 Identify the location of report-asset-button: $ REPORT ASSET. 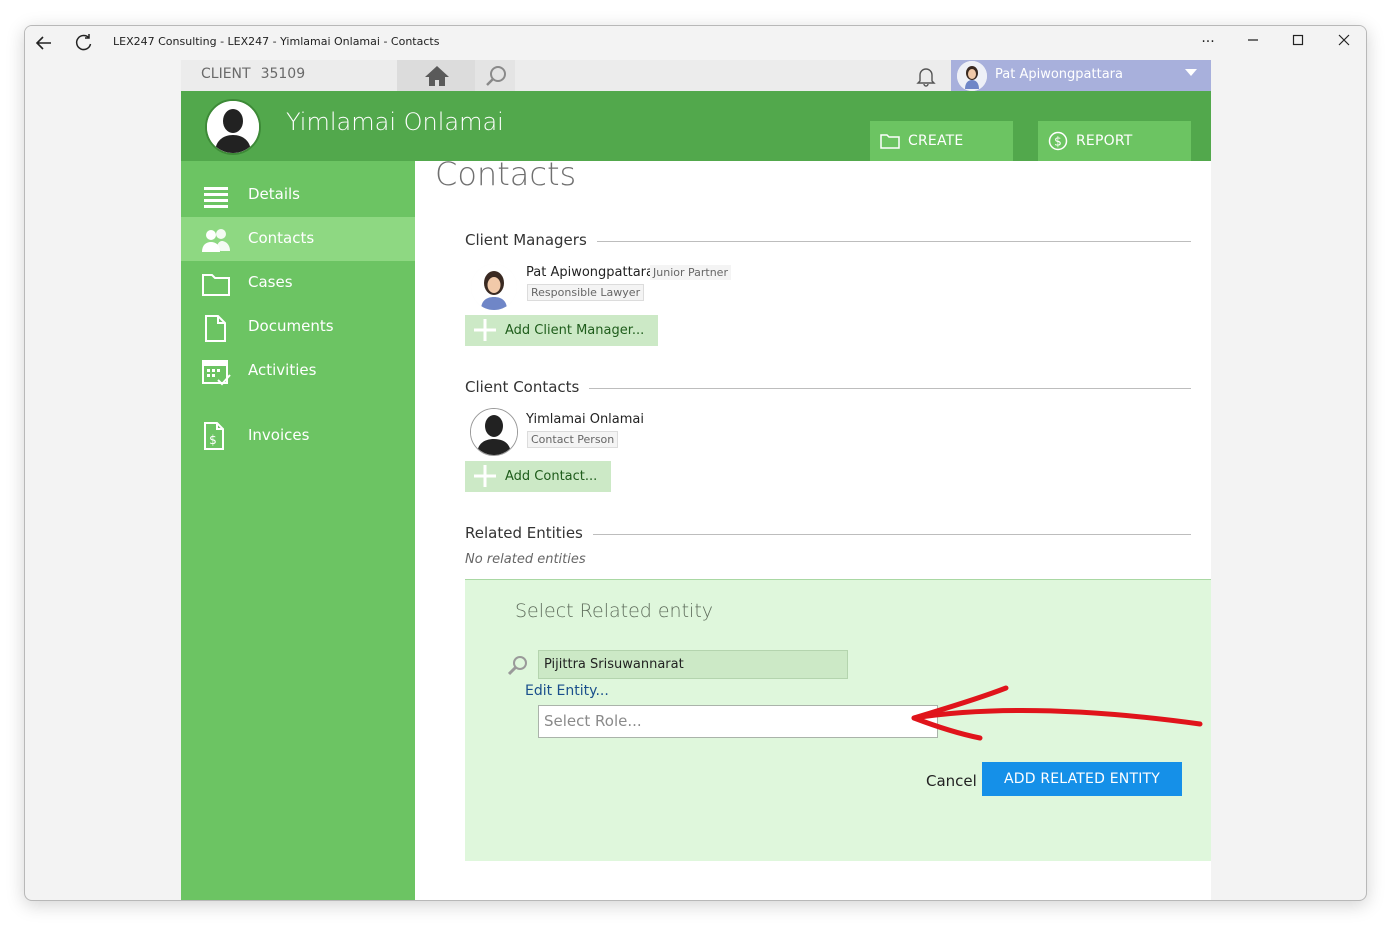
(1114, 155).